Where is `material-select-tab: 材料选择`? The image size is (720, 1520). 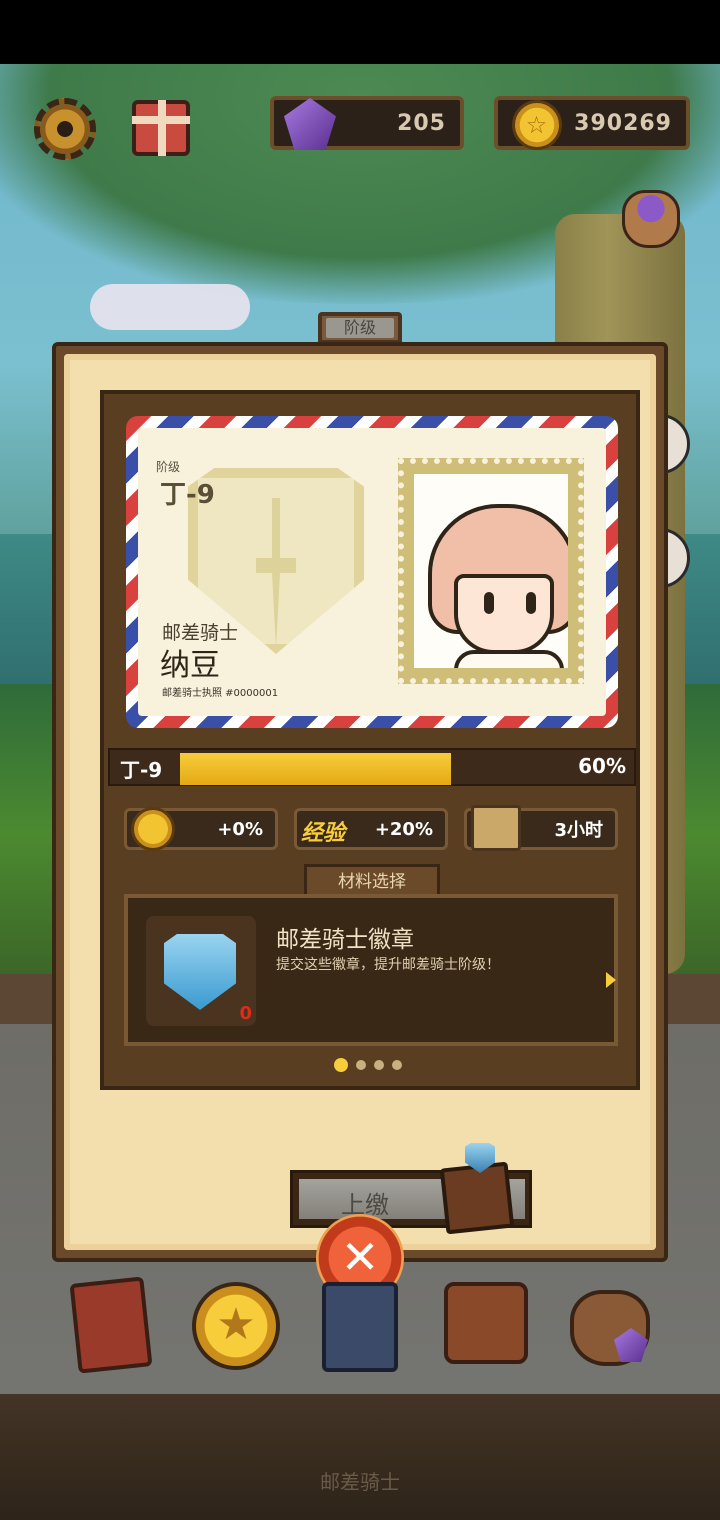 material-select-tab: 材料选择 is located at coordinates (372, 881).